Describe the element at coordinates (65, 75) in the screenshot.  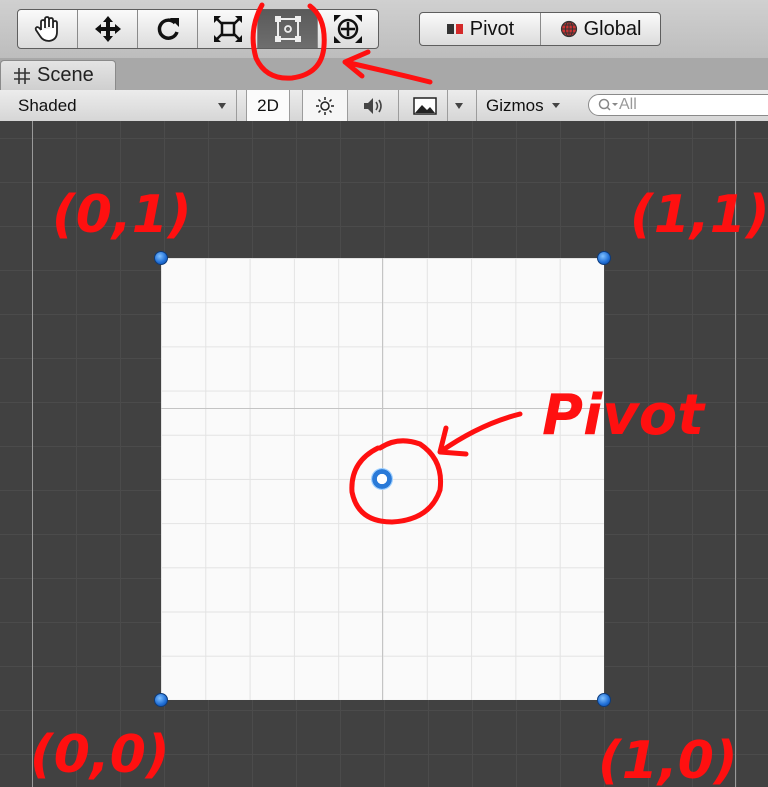
I see `tab-scene-label: Scene` at that location.